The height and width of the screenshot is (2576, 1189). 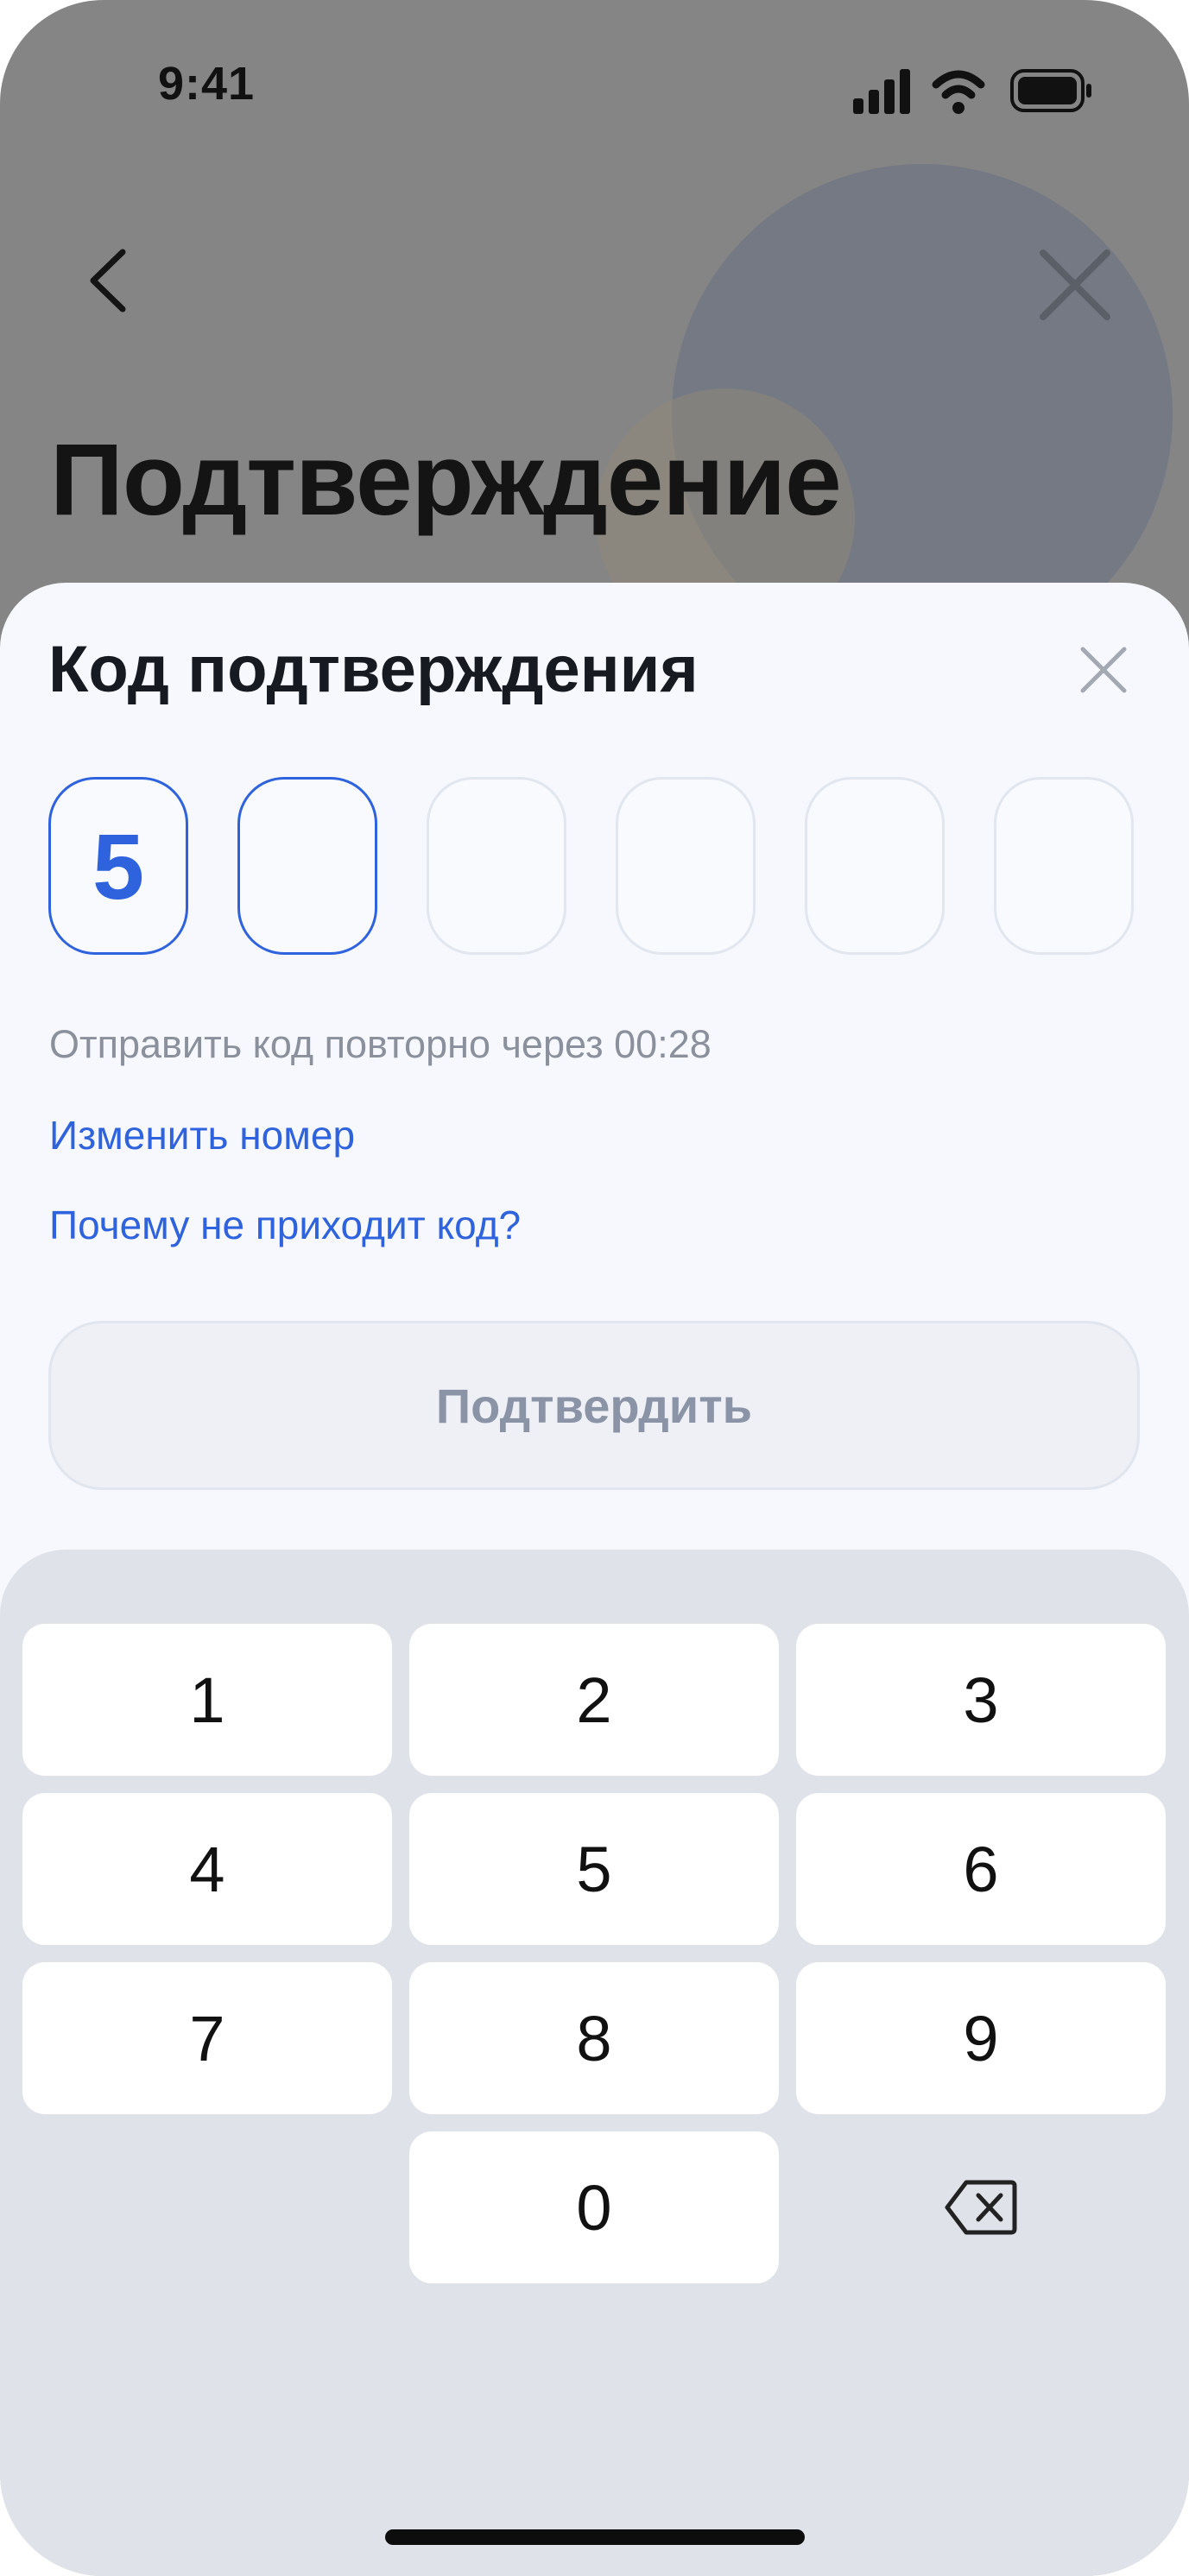 What do you see at coordinates (594, 2038) in the screenshot?
I see `key-8: 8` at bounding box center [594, 2038].